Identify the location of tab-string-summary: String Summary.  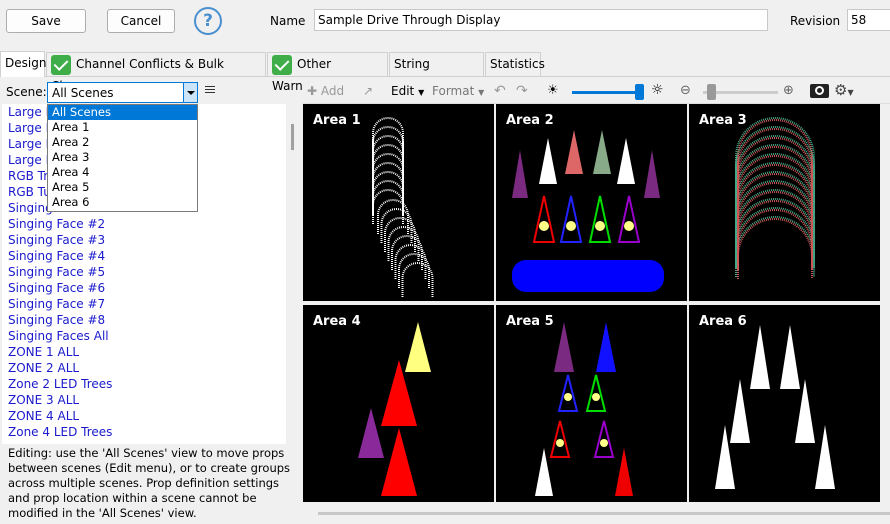
(436, 72).